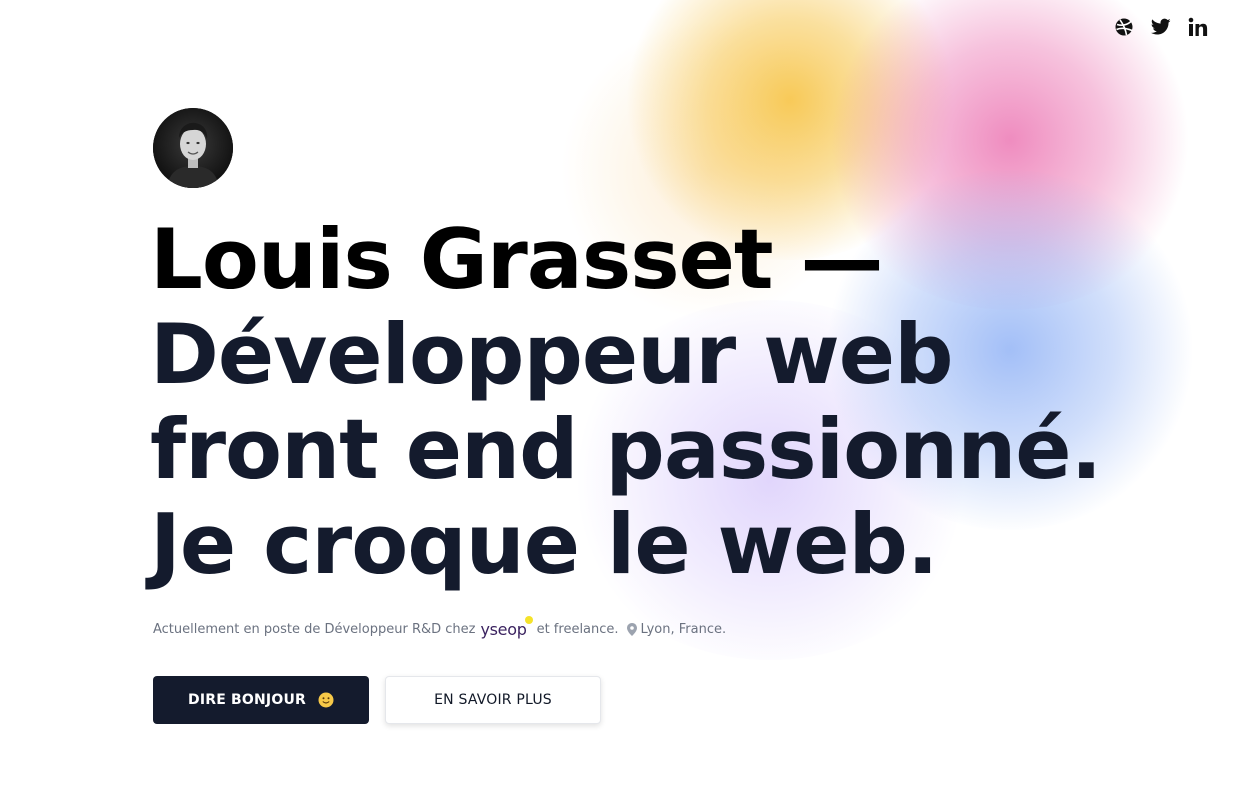 This screenshot has height=792, width=1253. I want to click on avatar, so click(193, 148).